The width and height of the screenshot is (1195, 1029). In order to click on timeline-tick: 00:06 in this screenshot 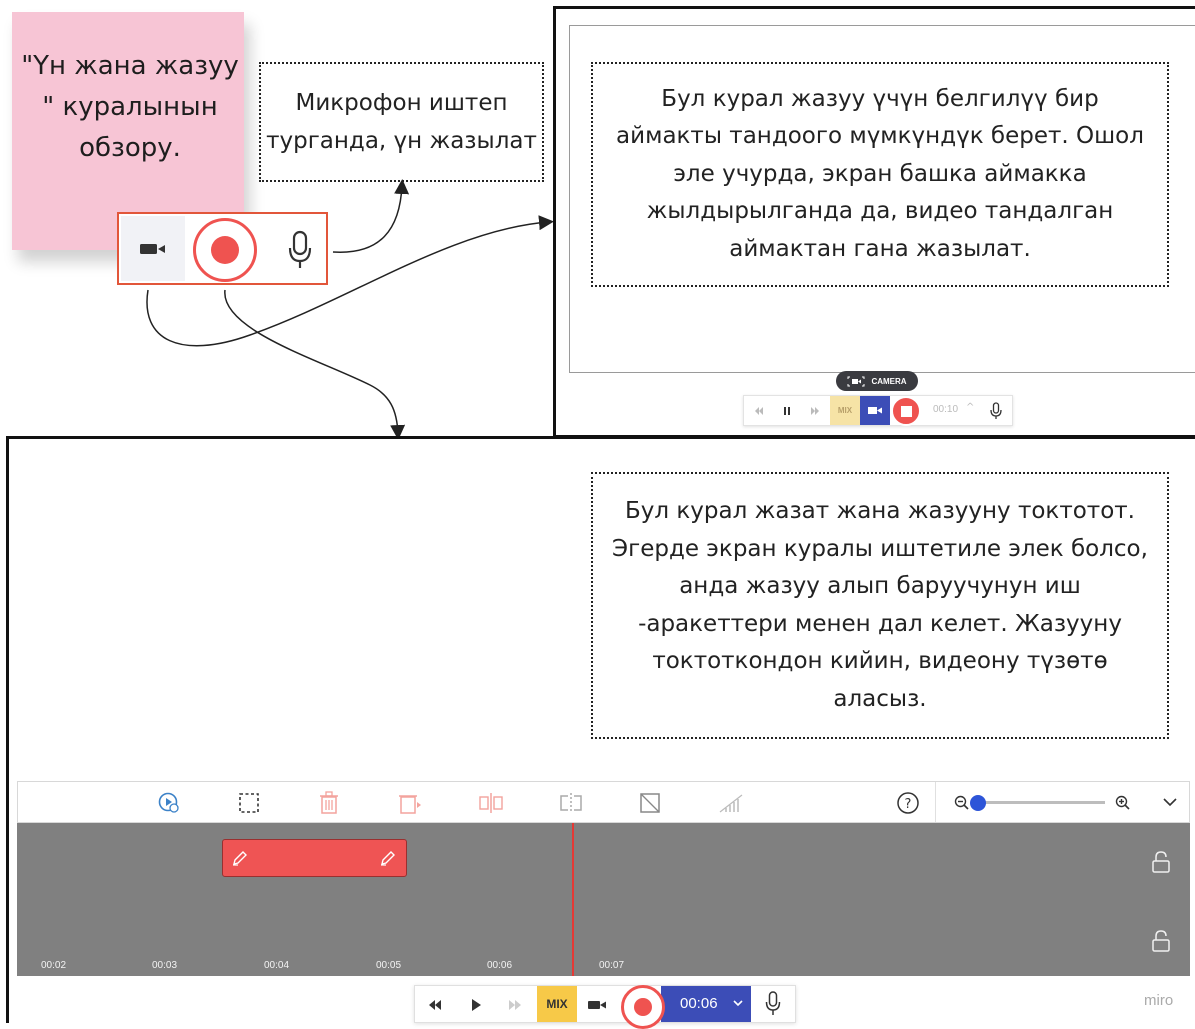, I will do `click(500, 965)`.